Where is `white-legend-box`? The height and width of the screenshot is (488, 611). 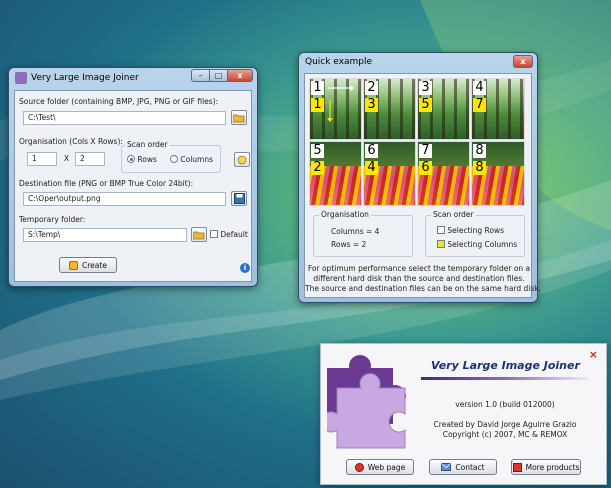
white-legend-box is located at coordinates (441, 230).